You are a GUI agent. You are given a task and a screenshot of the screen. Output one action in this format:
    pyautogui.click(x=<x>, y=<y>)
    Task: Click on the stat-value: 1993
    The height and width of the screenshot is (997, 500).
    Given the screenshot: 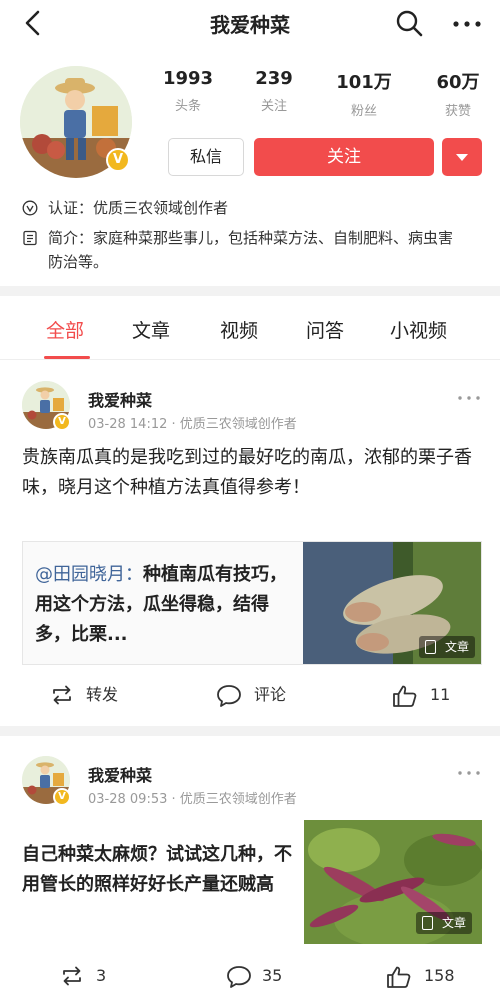 What is the action you would take?
    pyautogui.click(x=188, y=78)
    